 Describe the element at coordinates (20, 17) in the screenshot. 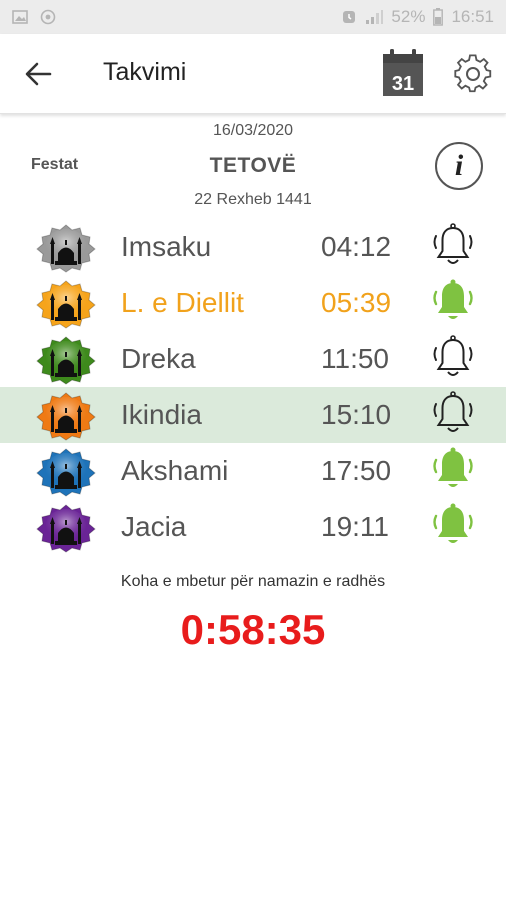

I see `image-icon` at that location.